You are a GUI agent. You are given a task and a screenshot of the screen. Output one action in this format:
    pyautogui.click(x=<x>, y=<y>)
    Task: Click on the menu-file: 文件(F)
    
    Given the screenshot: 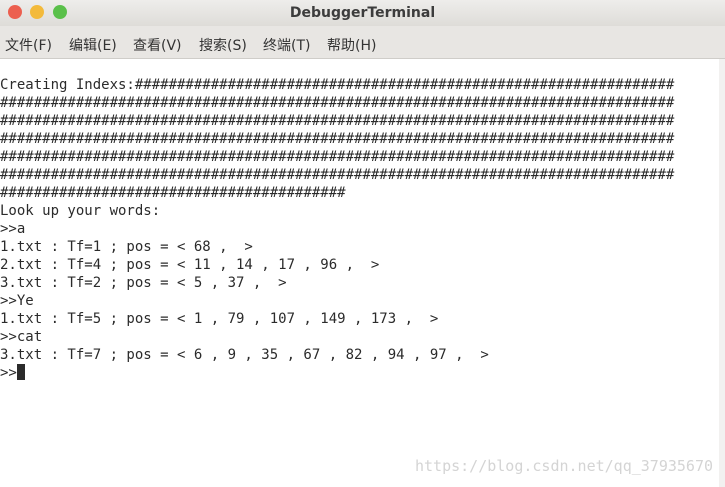 What is the action you would take?
    pyautogui.click(x=28, y=45)
    